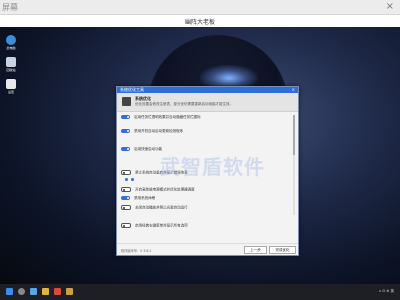 The height and width of the screenshot is (300, 400). I want to click on option-row: 启用经典右键菜单并显示所有选项, so click(154, 226).